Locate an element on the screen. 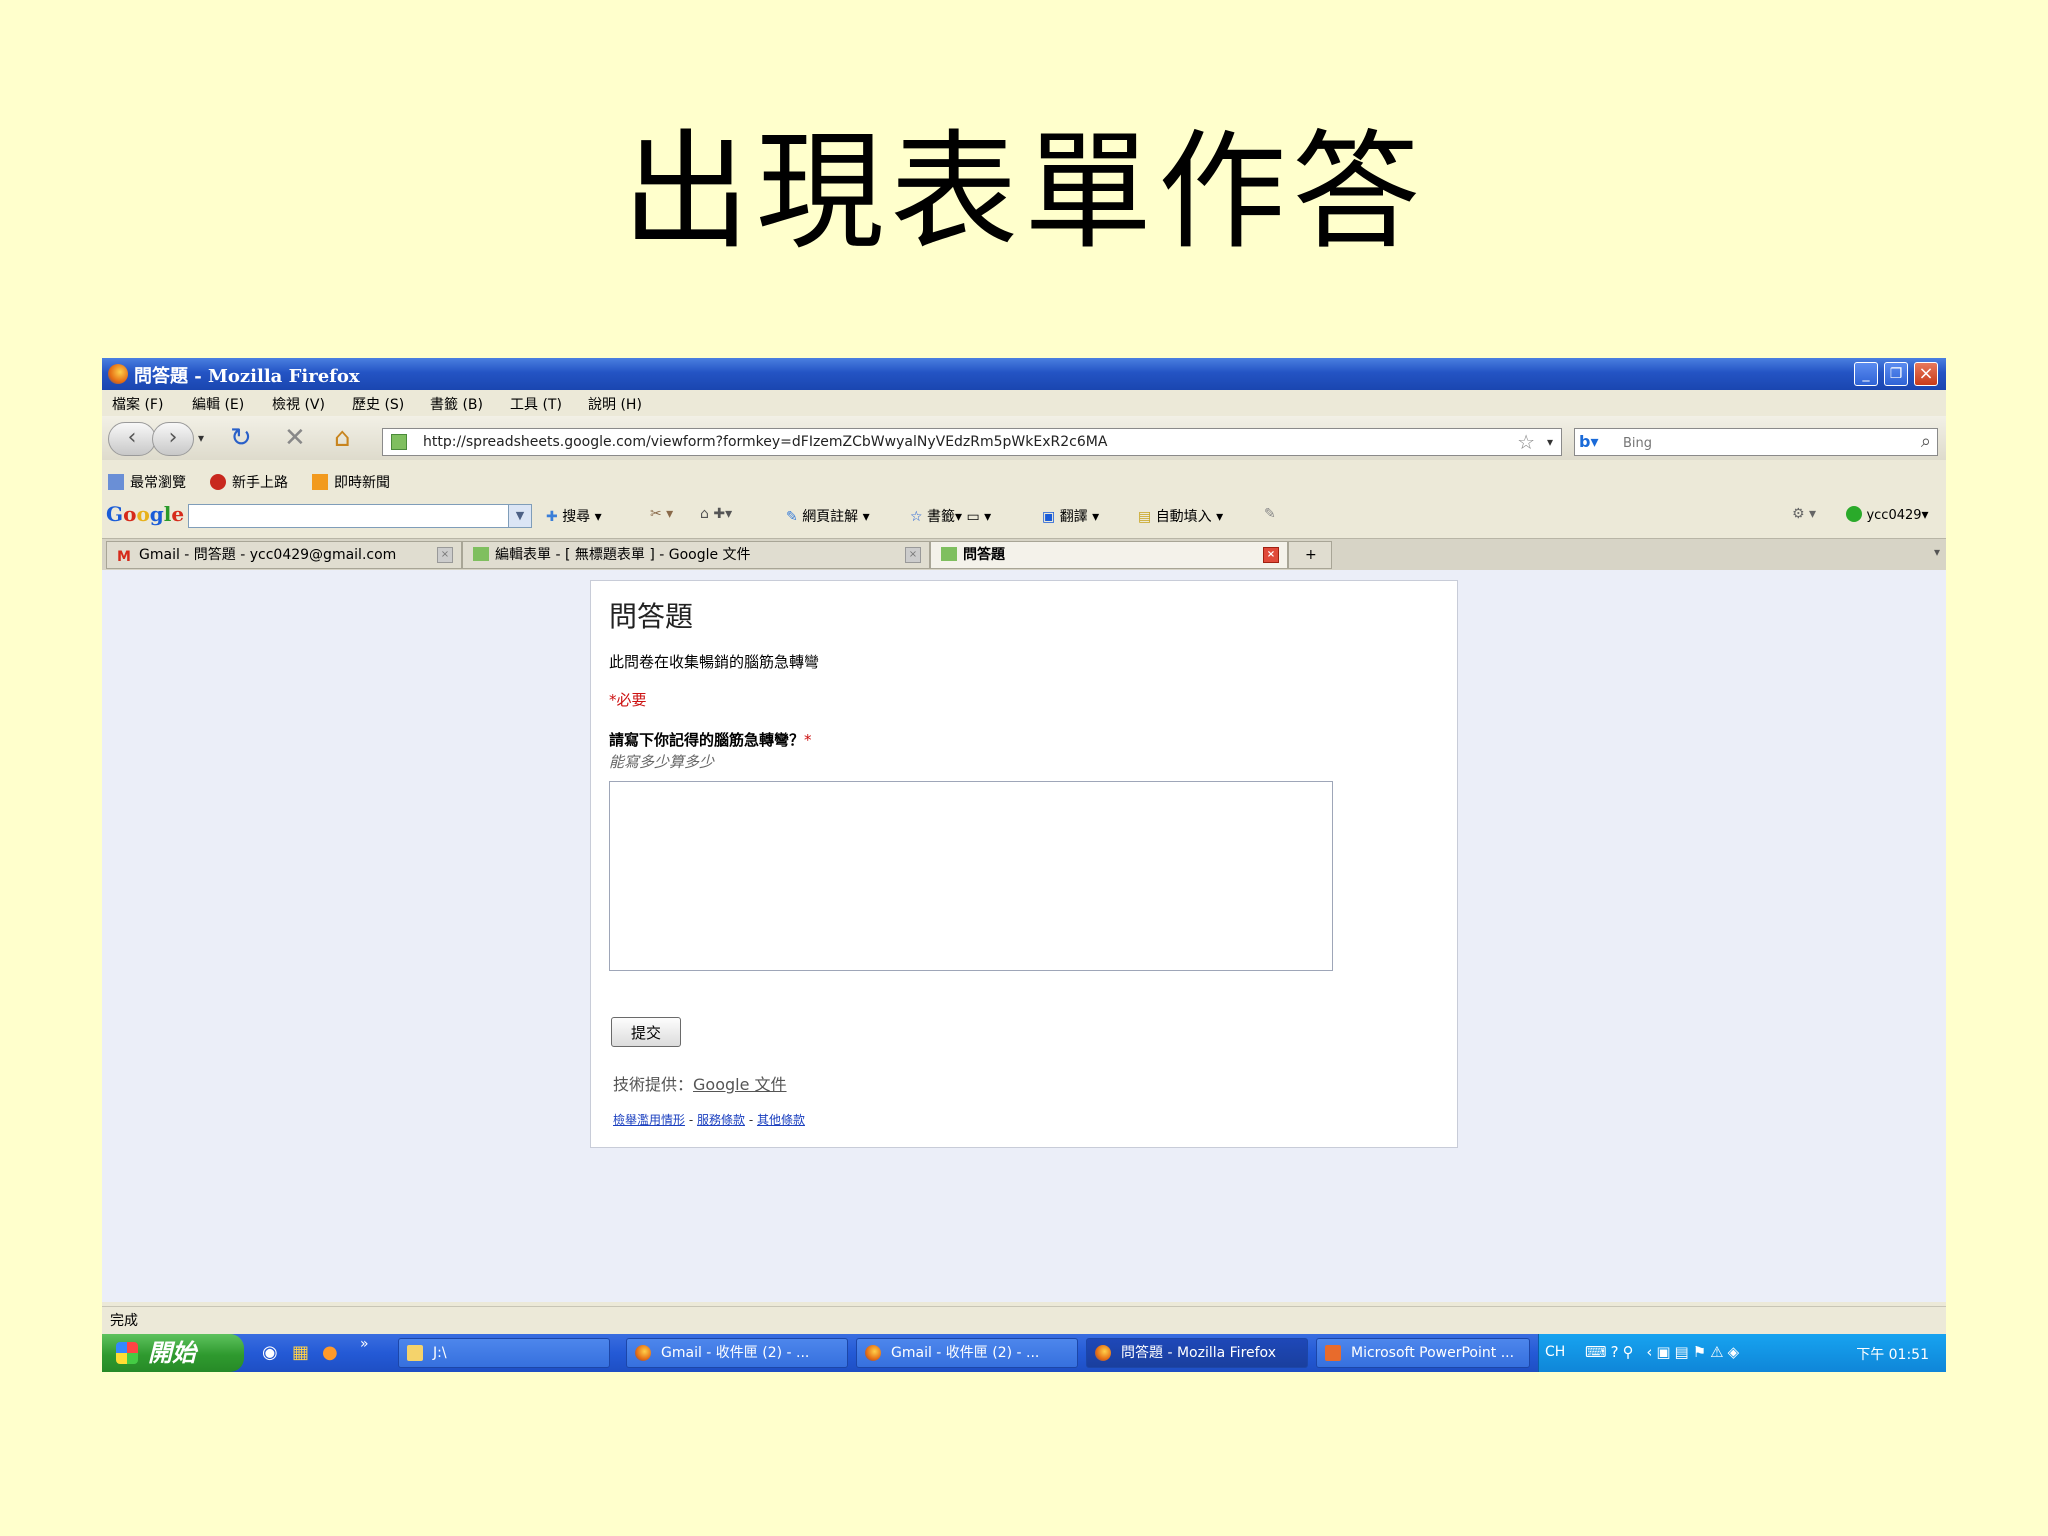 Image resolution: width=2048 pixels, height=1536 pixels. status-text: 完成 is located at coordinates (124, 1321).